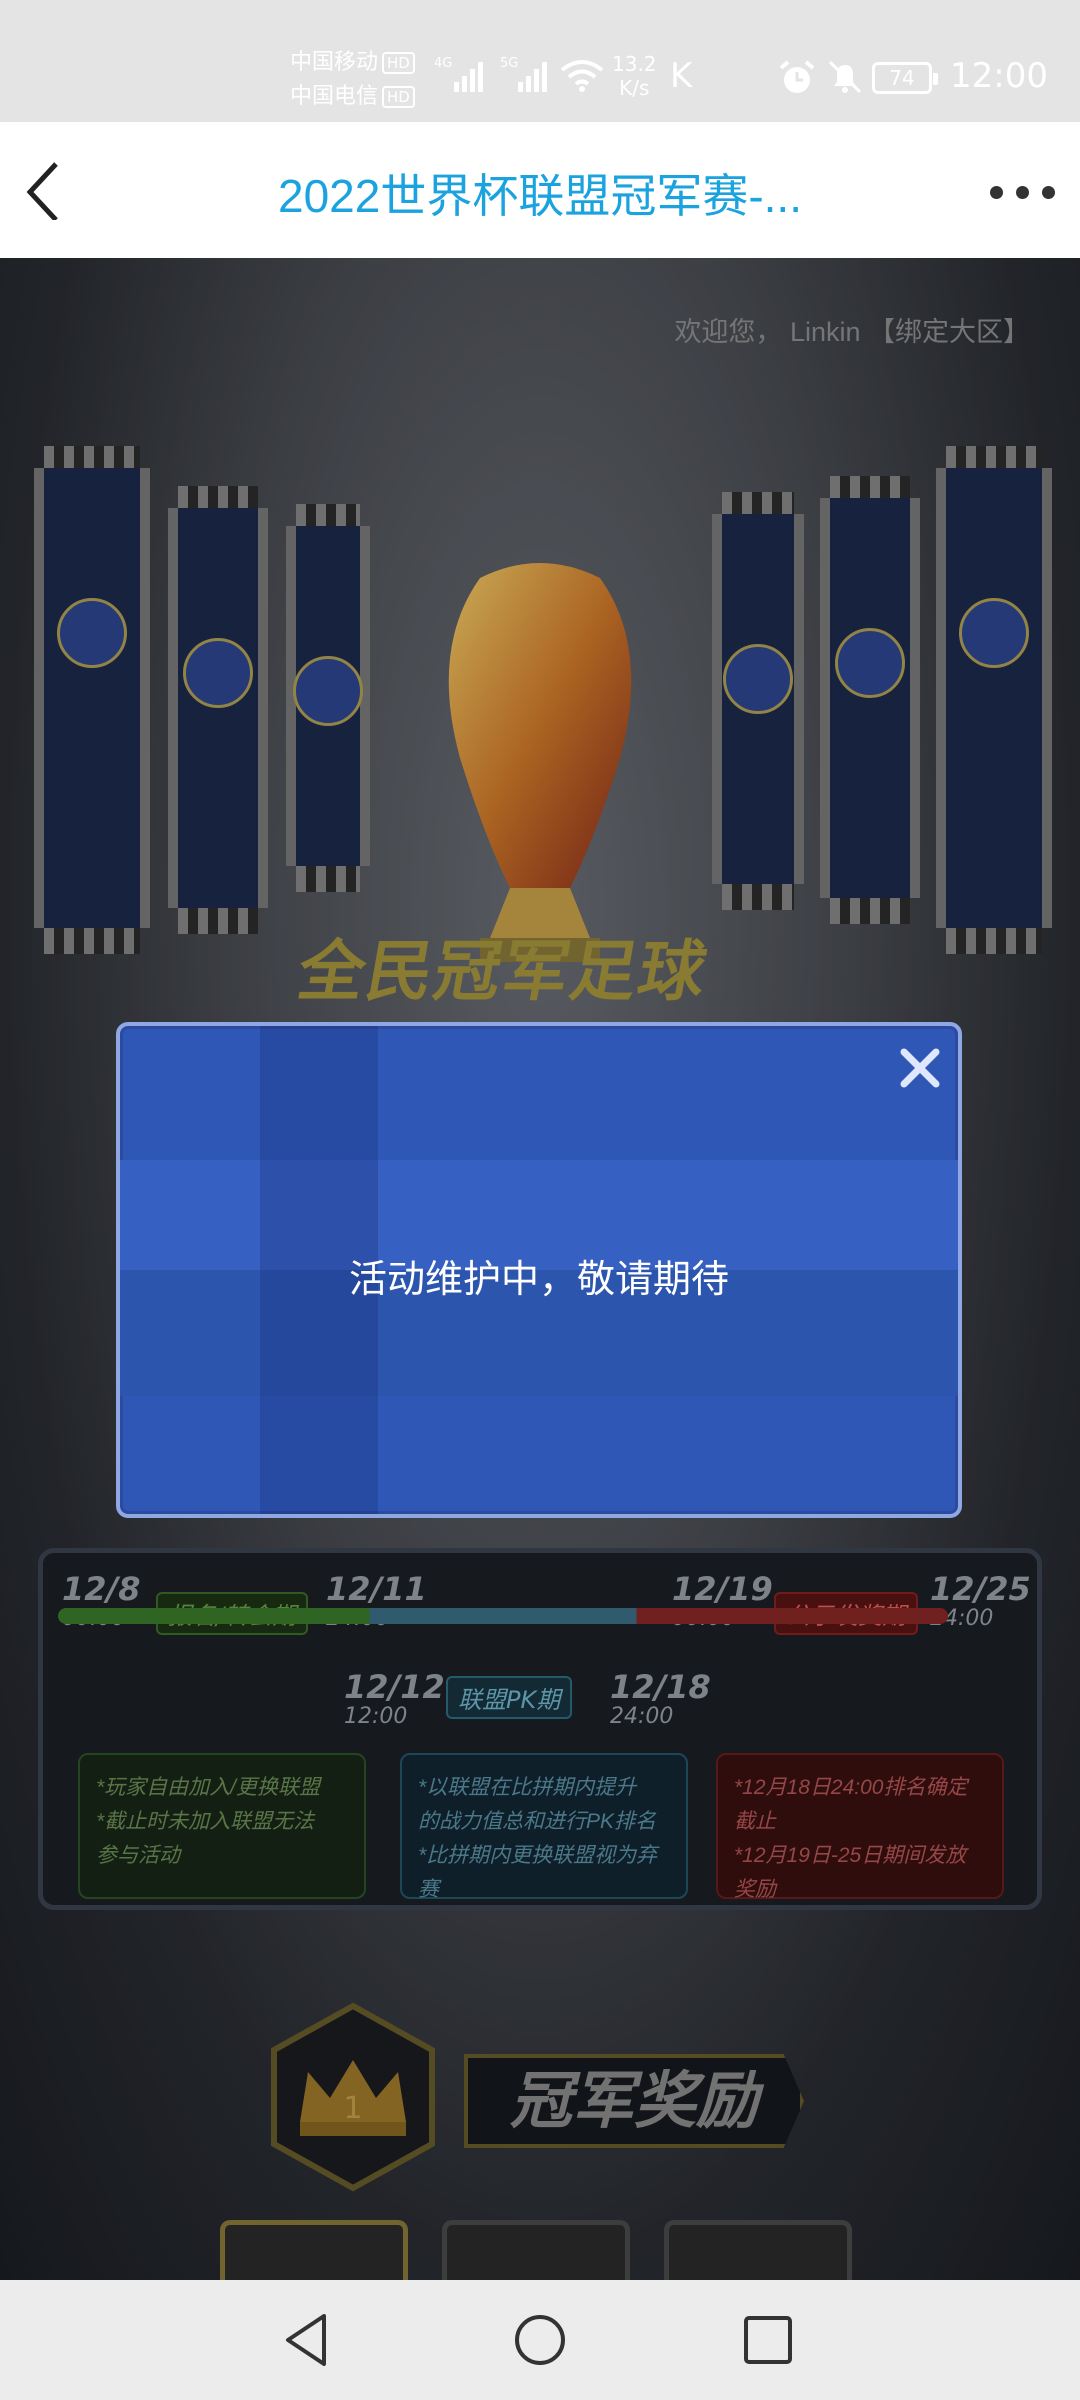  Describe the element at coordinates (920, 1068) in the screenshot. I see `close-icon` at that location.